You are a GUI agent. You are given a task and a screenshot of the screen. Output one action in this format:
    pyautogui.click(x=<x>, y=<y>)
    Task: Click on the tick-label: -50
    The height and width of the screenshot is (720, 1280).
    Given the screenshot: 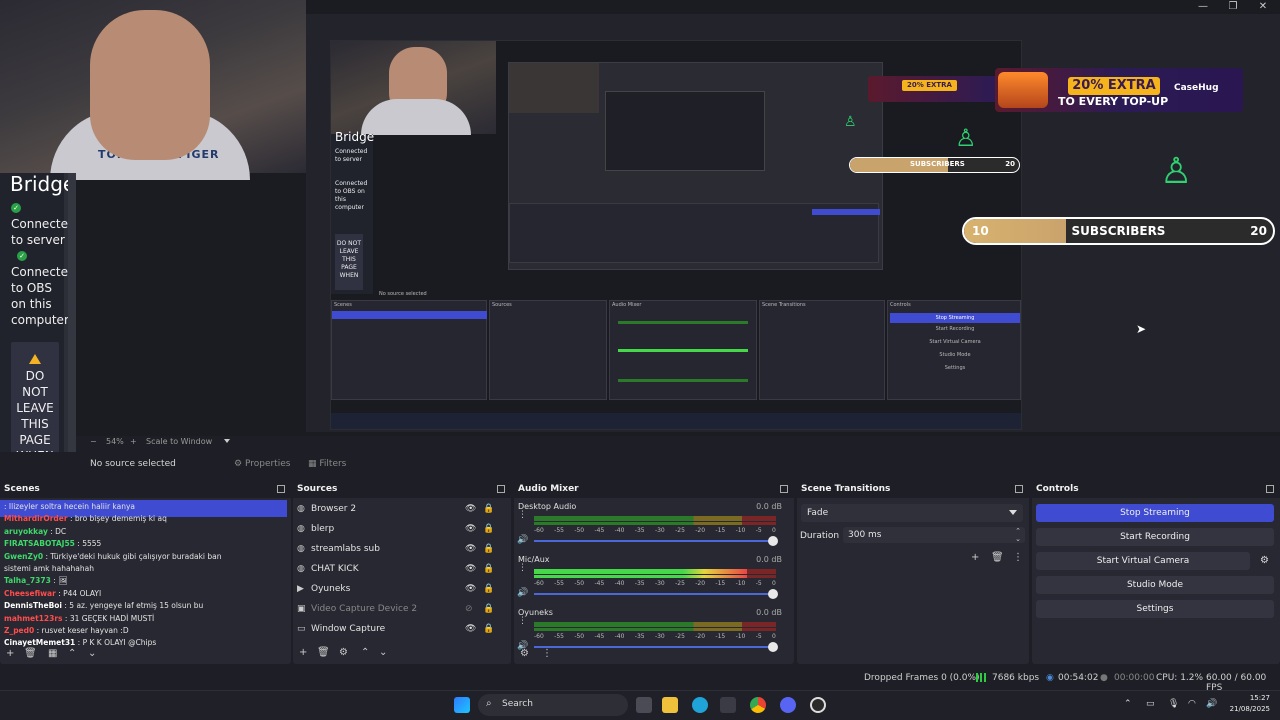 What is the action you would take?
    pyautogui.click(x=579, y=583)
    